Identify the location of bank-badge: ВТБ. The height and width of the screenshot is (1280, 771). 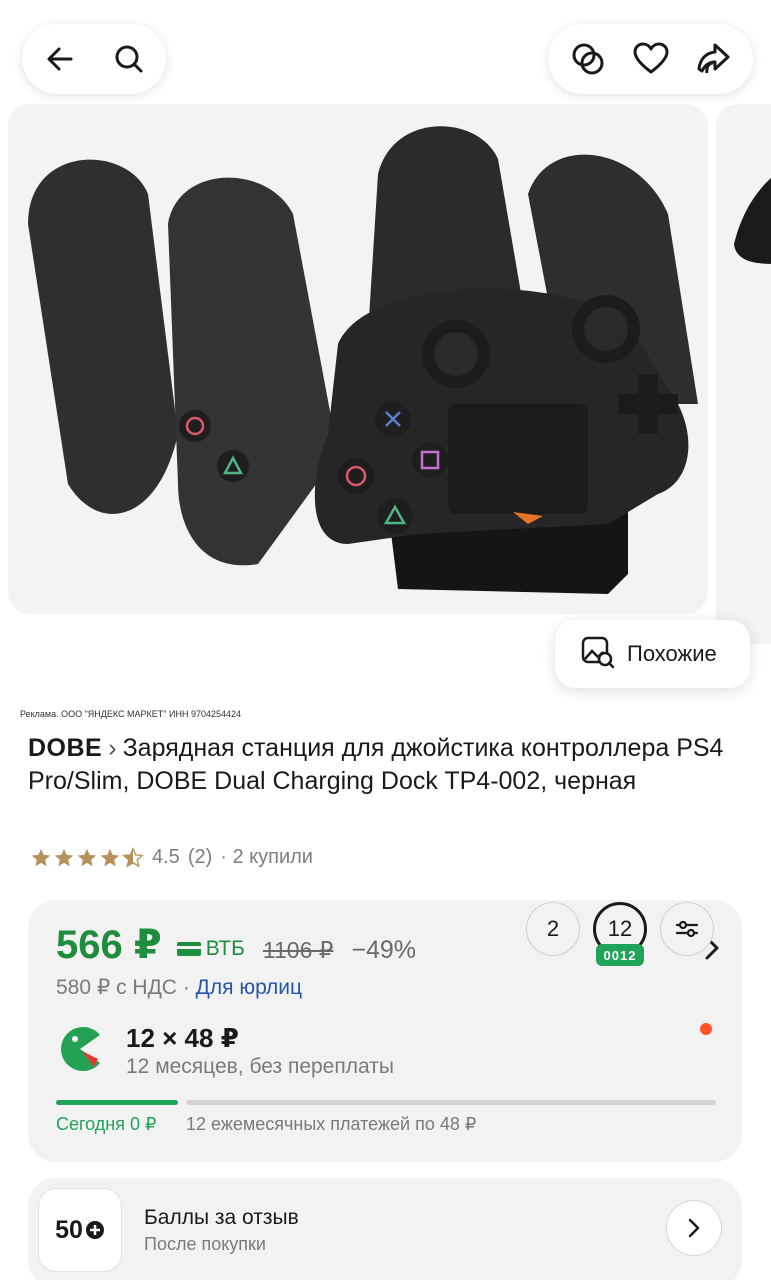
(210, 949).